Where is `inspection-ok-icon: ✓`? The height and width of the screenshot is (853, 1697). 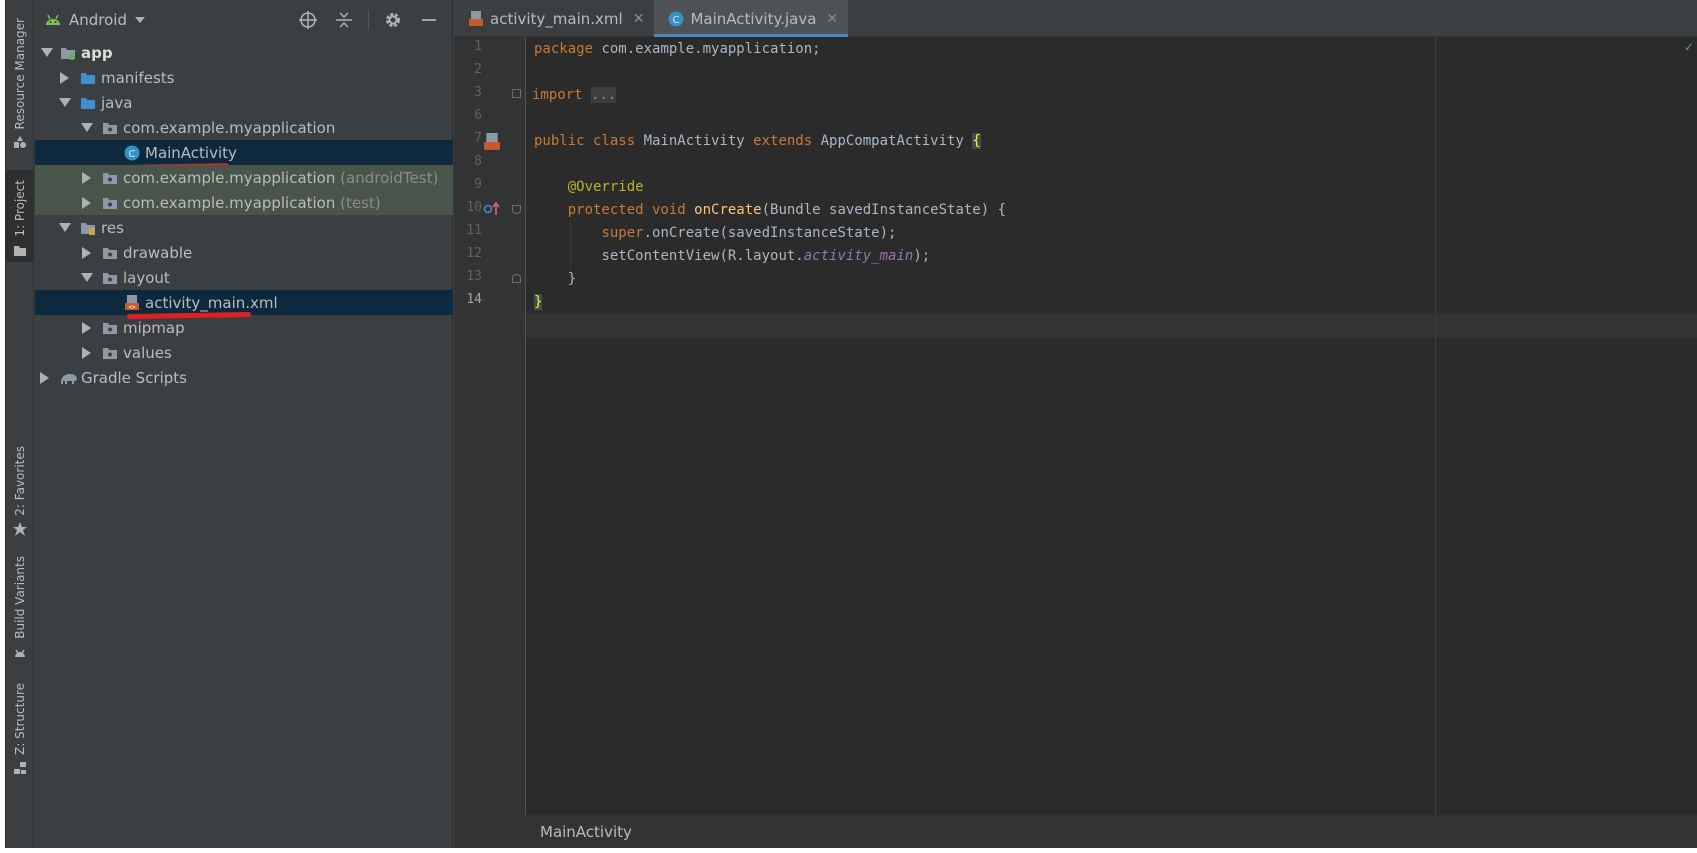 inspection-ok-icon: ✓ is located at coordinates (1689, 47).